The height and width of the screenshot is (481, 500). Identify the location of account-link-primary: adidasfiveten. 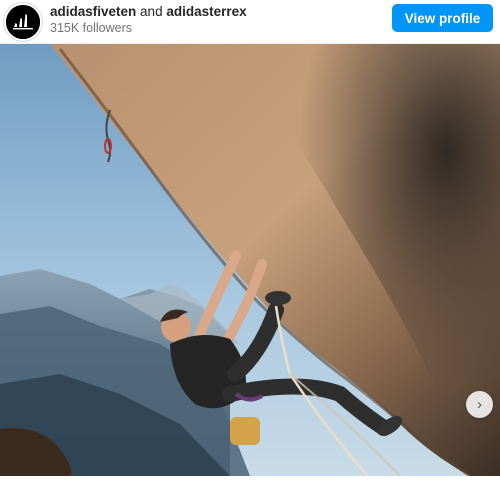
(93, 11).